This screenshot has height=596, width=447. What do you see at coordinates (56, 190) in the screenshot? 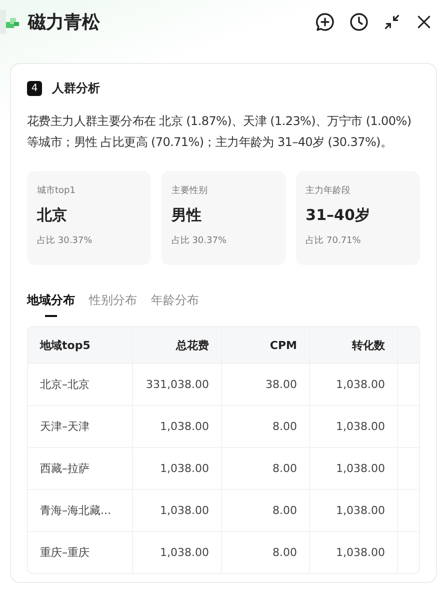
I see `stat-label: 城市top1` at bounding box center [56, 190].